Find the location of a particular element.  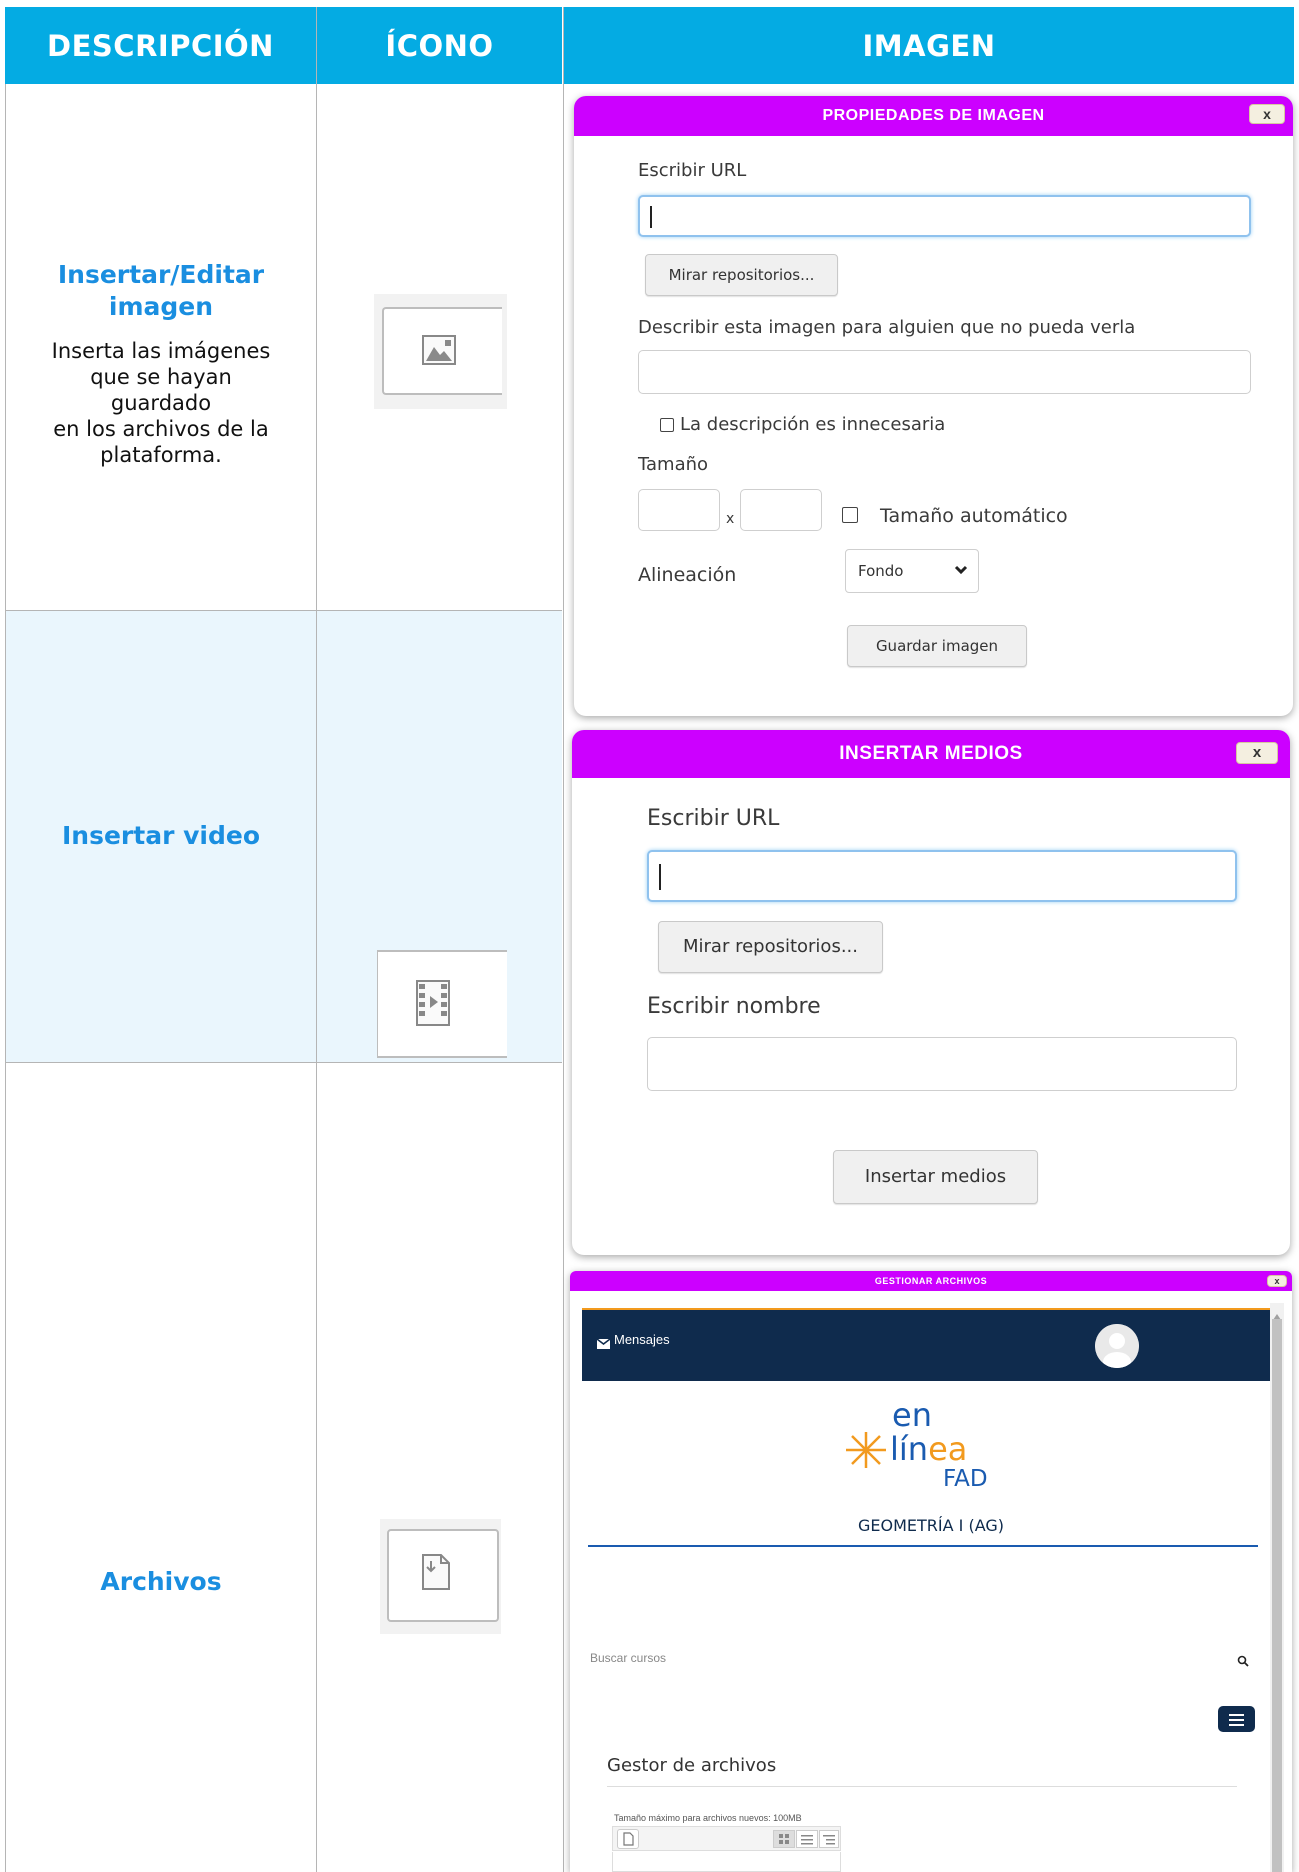

row-image-title-line2: imagen is located at coordinates (161, 306).